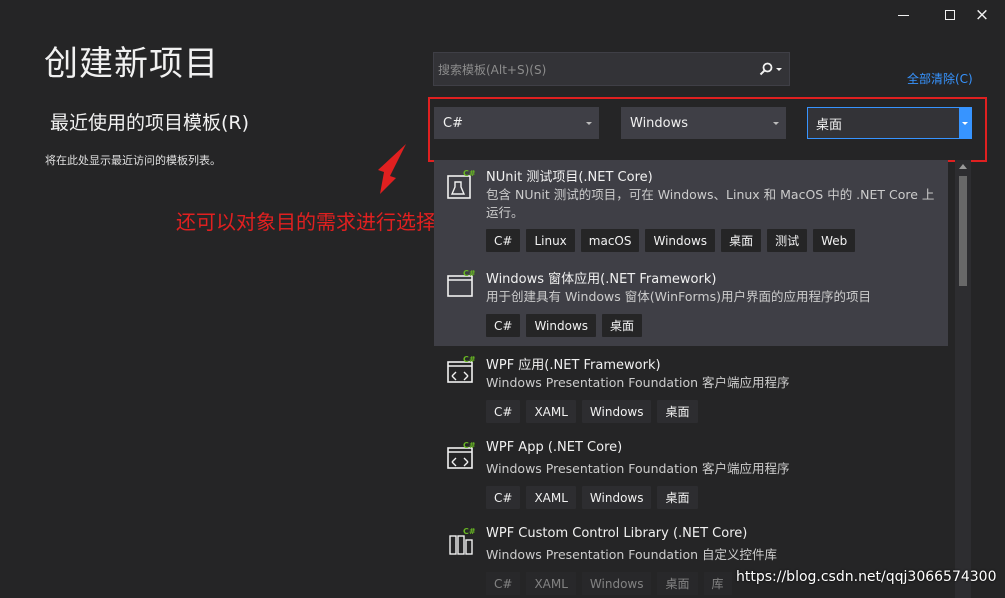 This screenshot has width=1005, height=598. I want to click on maximize-icon, so click(950, 15).